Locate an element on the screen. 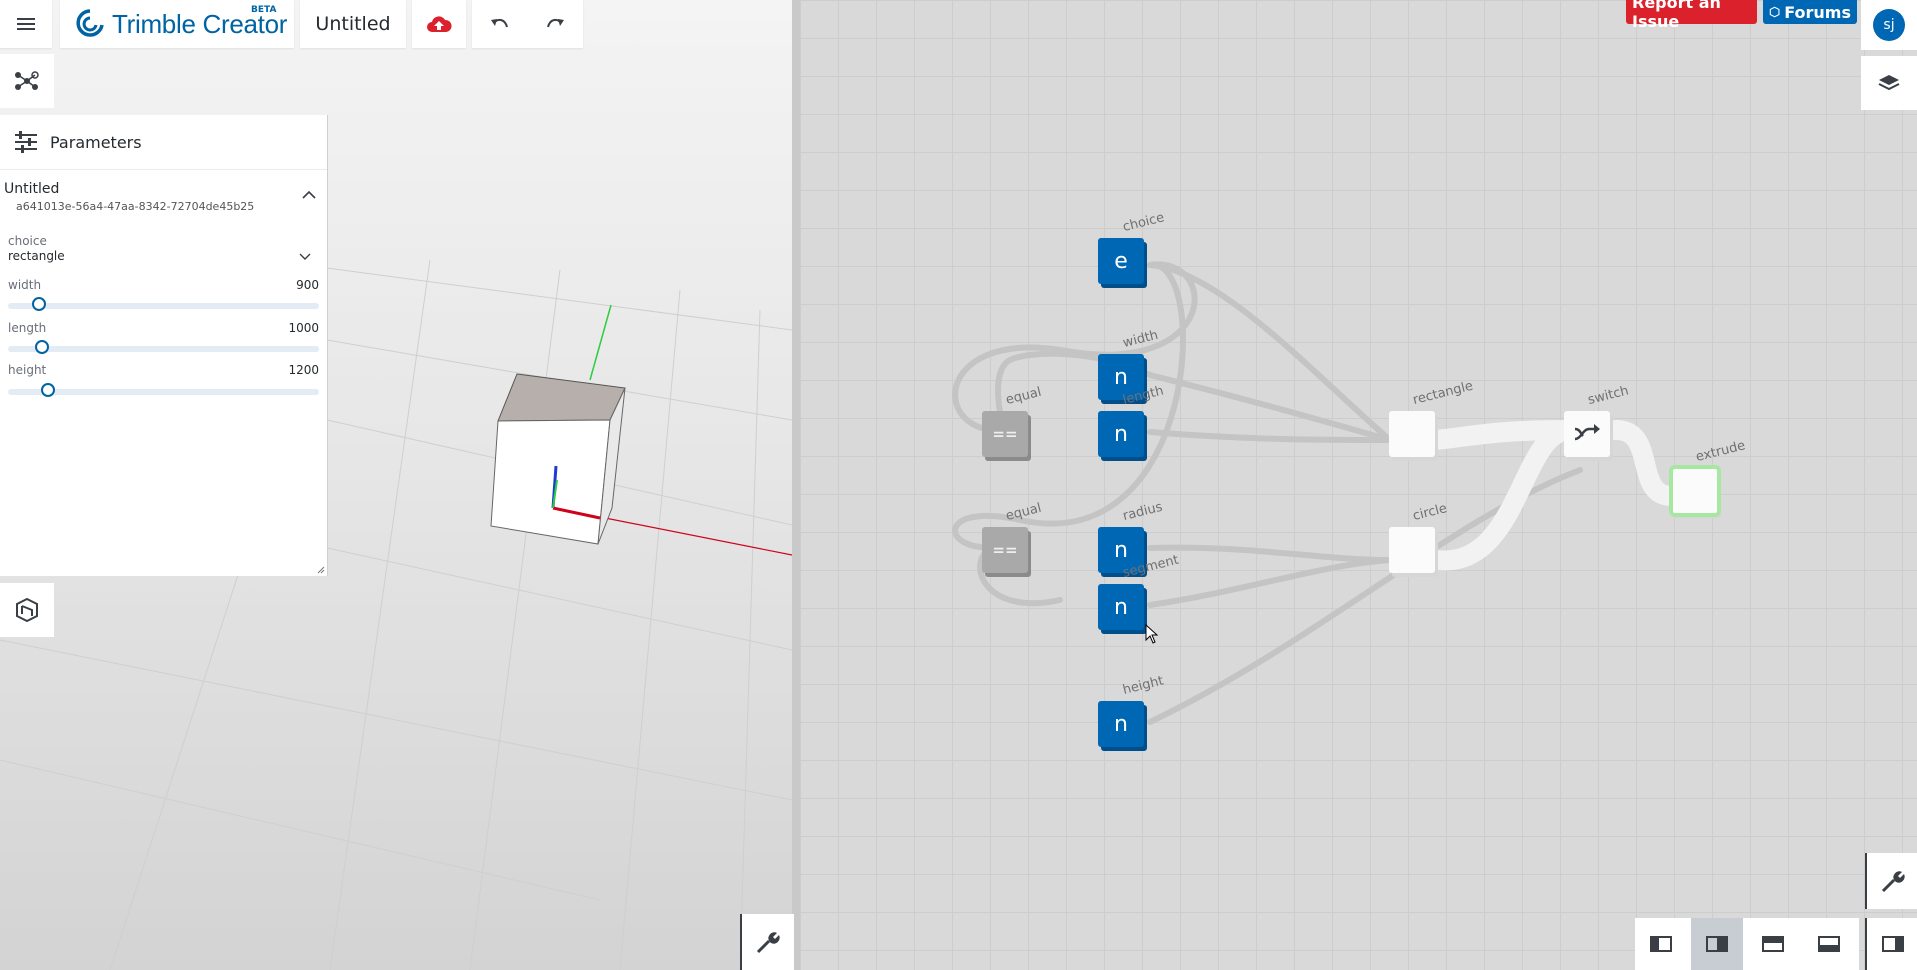  chevron-down-icon is located at coordinates (305, 256).